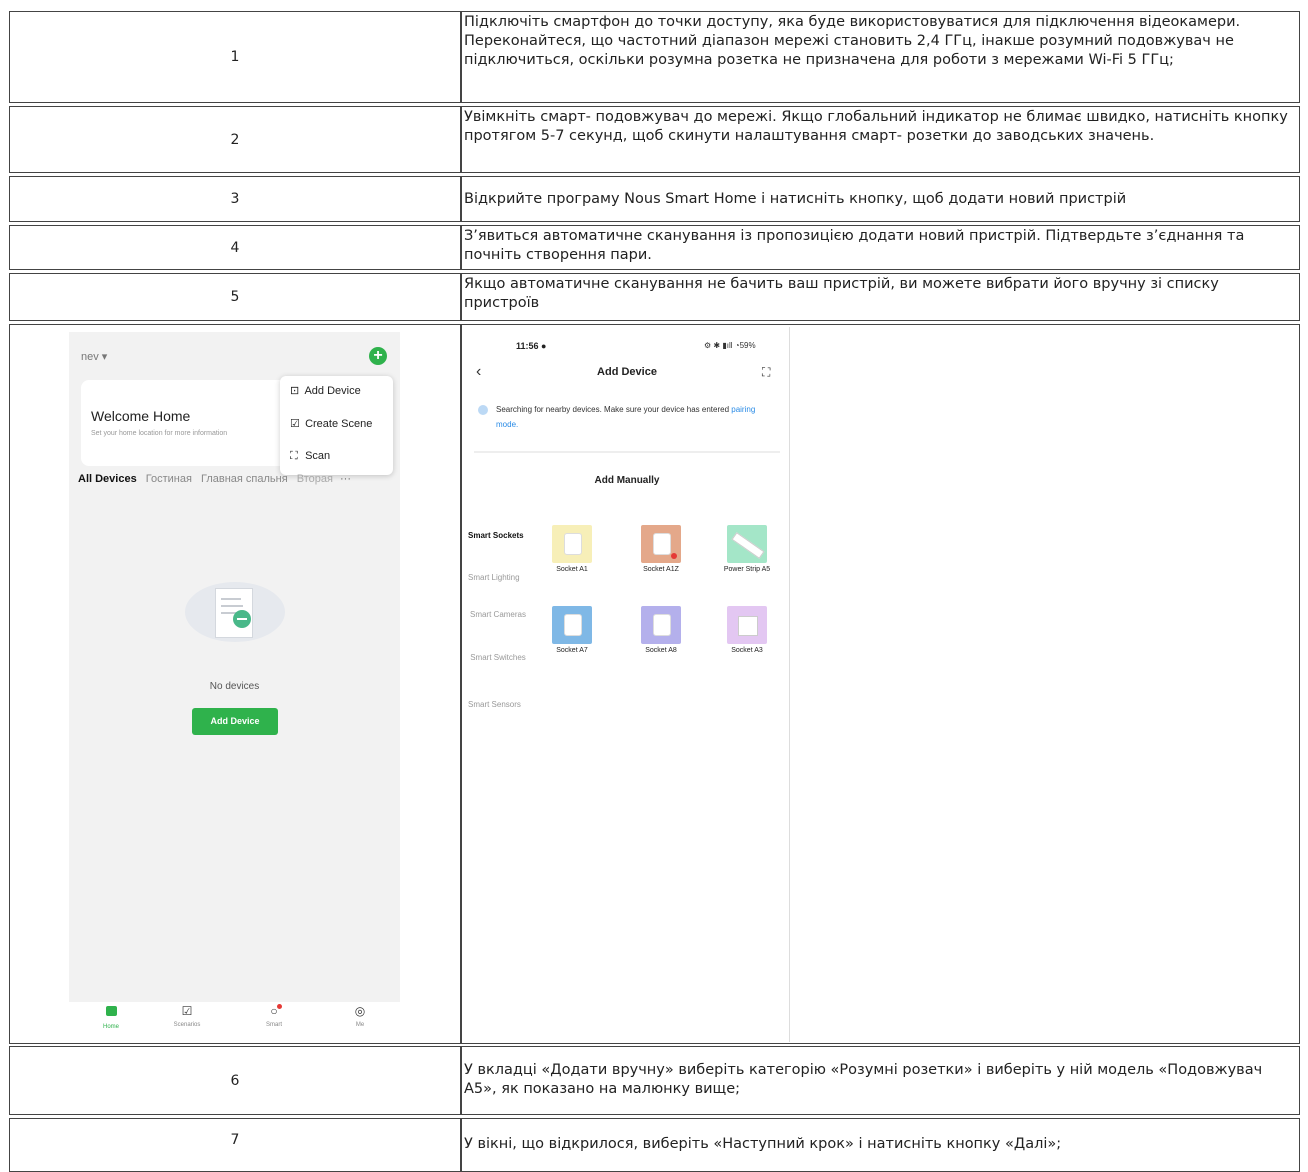  I want to click on status-time: 11:56 ●, so click(531, 346).